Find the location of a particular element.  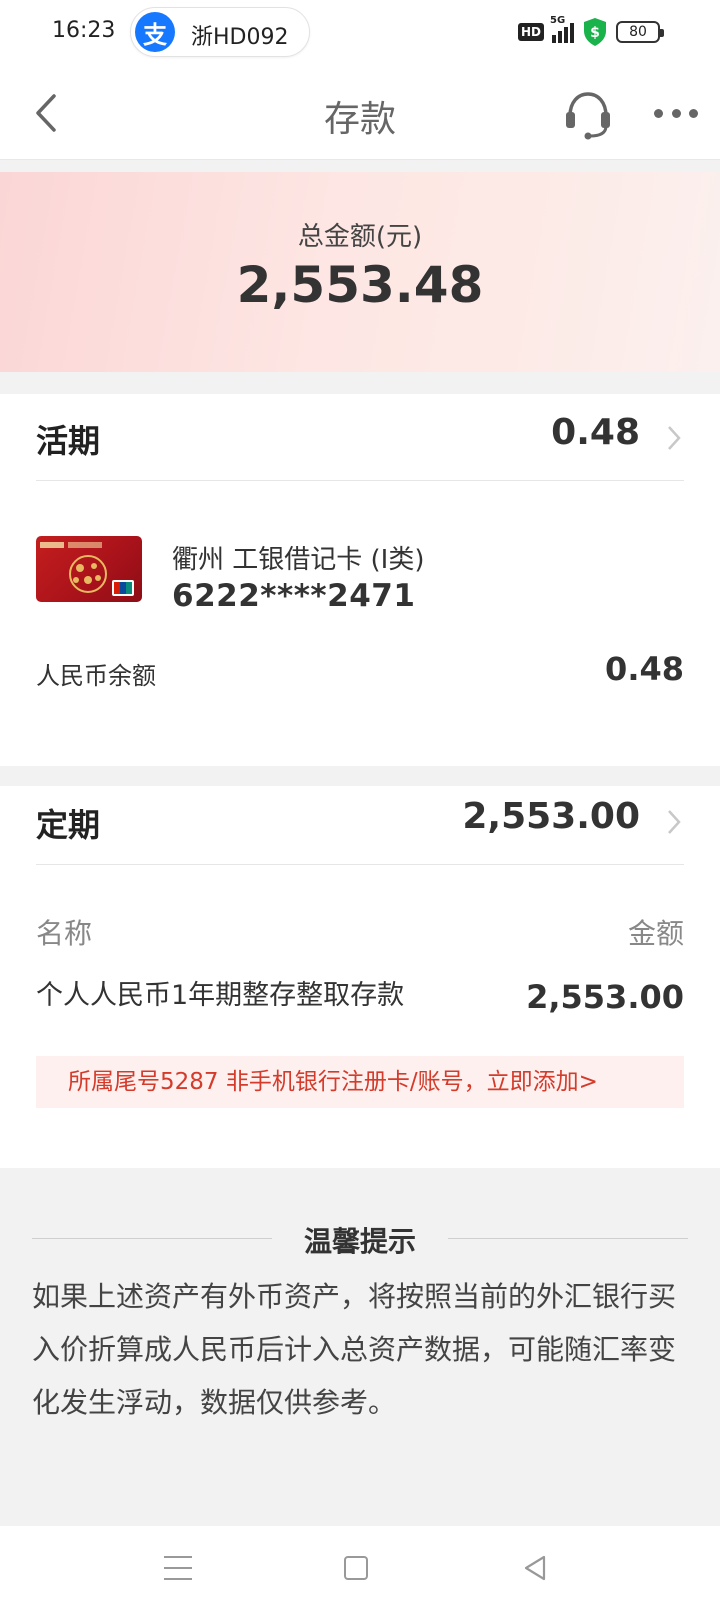

total-banner: 总金额(元) 2,553.48 is located at coordinates (360, 272).